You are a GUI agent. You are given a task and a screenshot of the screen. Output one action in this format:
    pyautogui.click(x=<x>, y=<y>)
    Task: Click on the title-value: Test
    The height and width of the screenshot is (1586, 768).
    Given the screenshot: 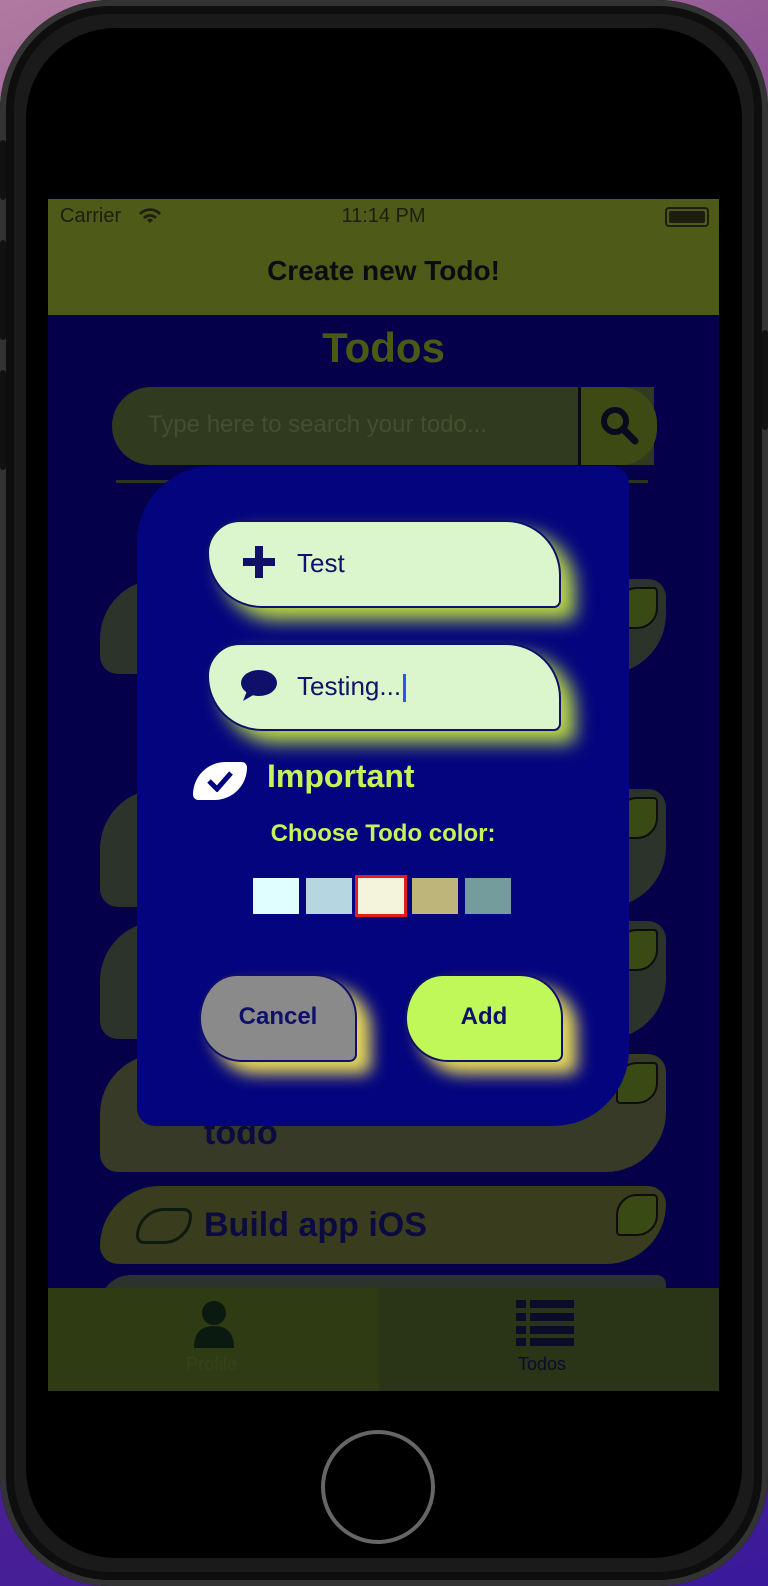 What is the action you would take?
    pyautogui.click(x=321, y=563)
    